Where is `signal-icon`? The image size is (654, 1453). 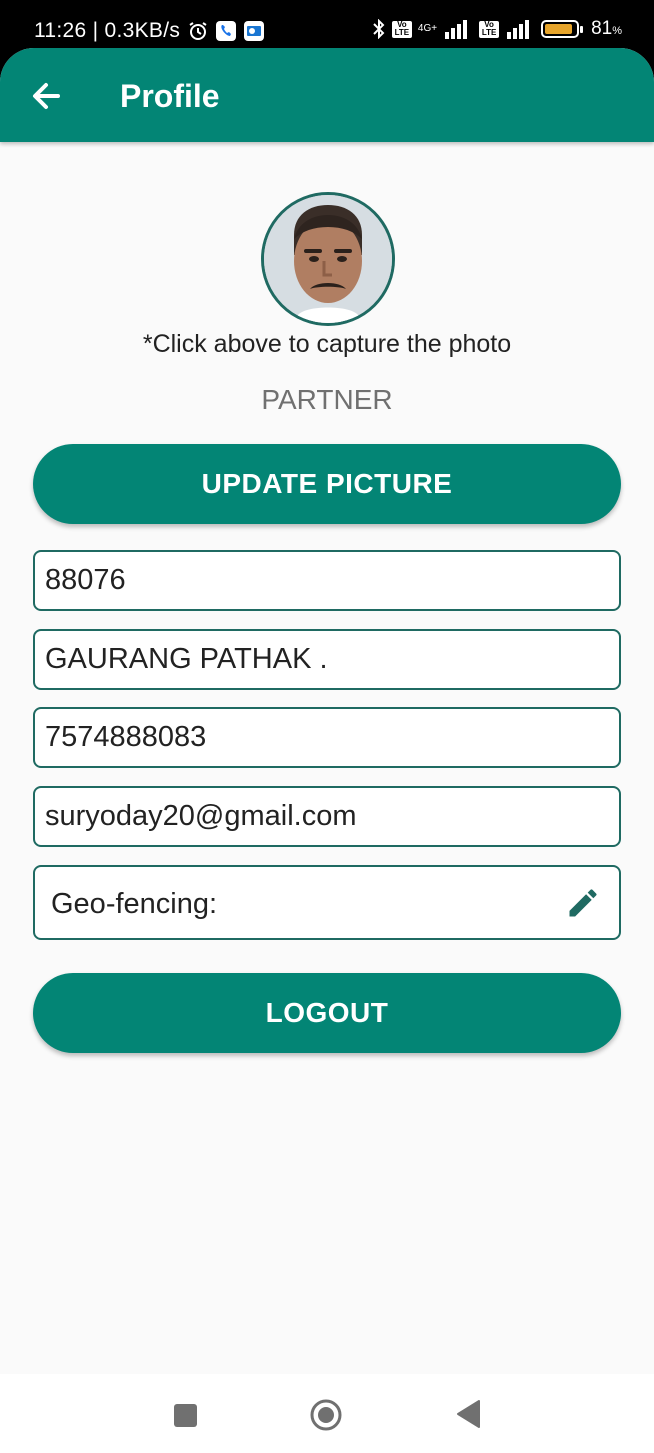 signal-icon is located at coordinates (456, 29).